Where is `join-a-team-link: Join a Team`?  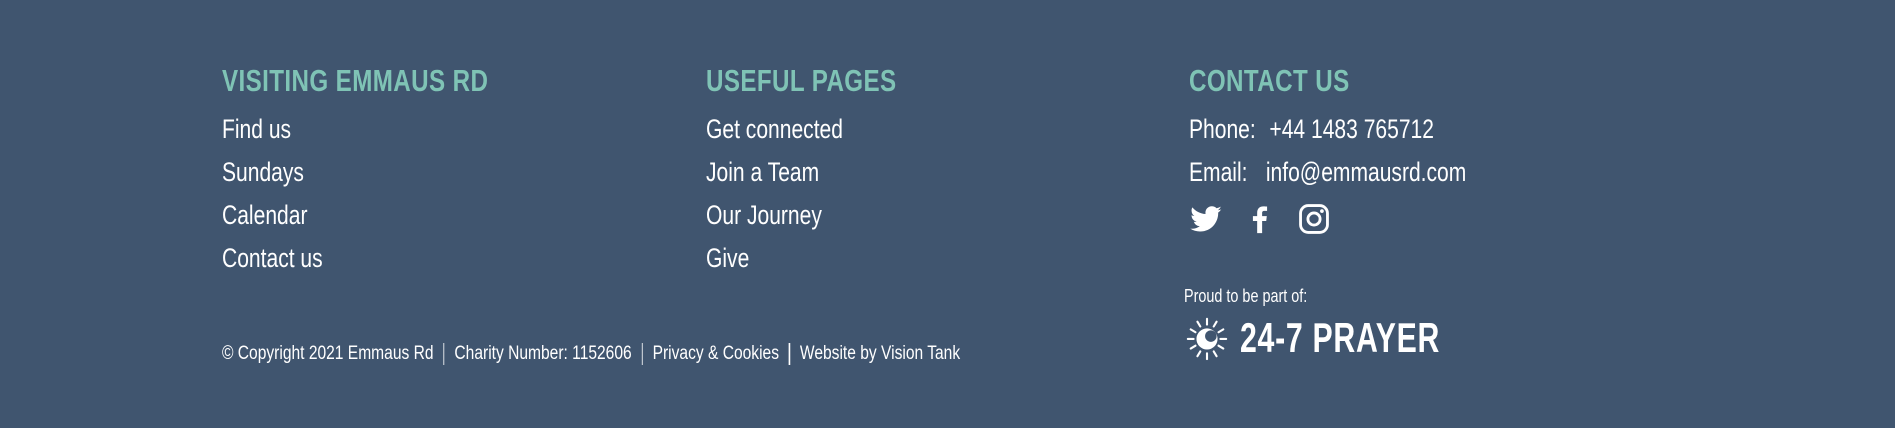
join-a-team-link: Join a Team is located at coordinates (762, 172).